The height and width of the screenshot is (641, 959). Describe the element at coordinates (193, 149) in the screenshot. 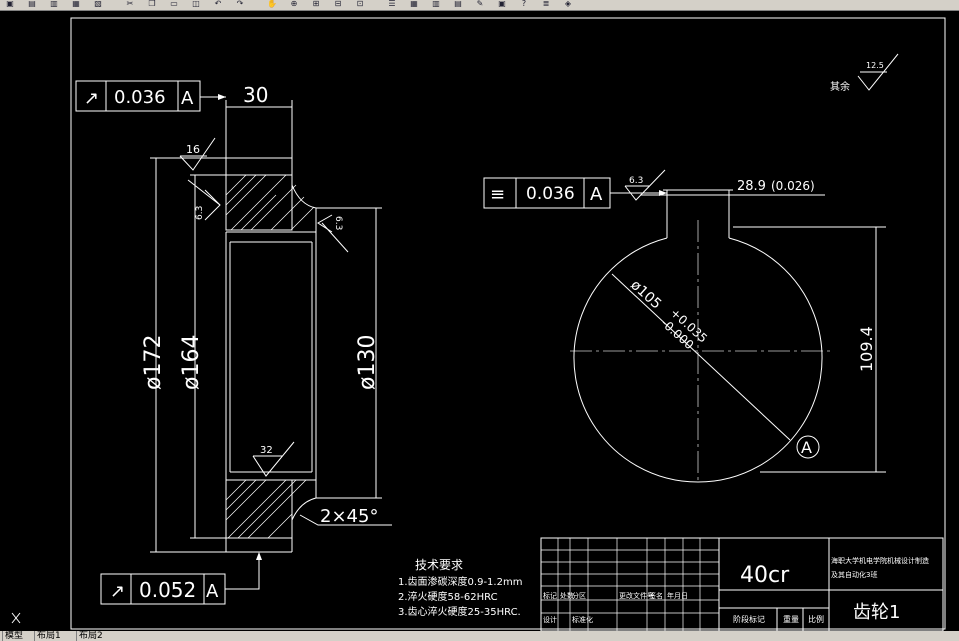

I see `roughness-top: 16` at that location.